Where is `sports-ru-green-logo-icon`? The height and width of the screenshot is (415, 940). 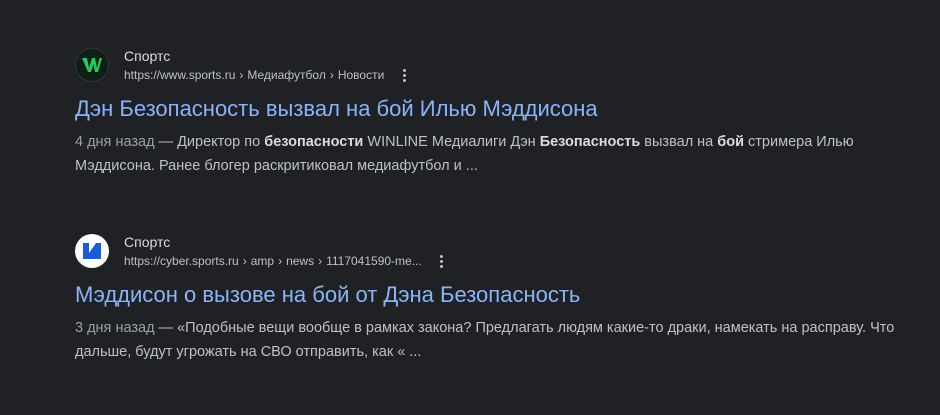 sports-ru-green-logo-icon is located at coordinates (92, 65).